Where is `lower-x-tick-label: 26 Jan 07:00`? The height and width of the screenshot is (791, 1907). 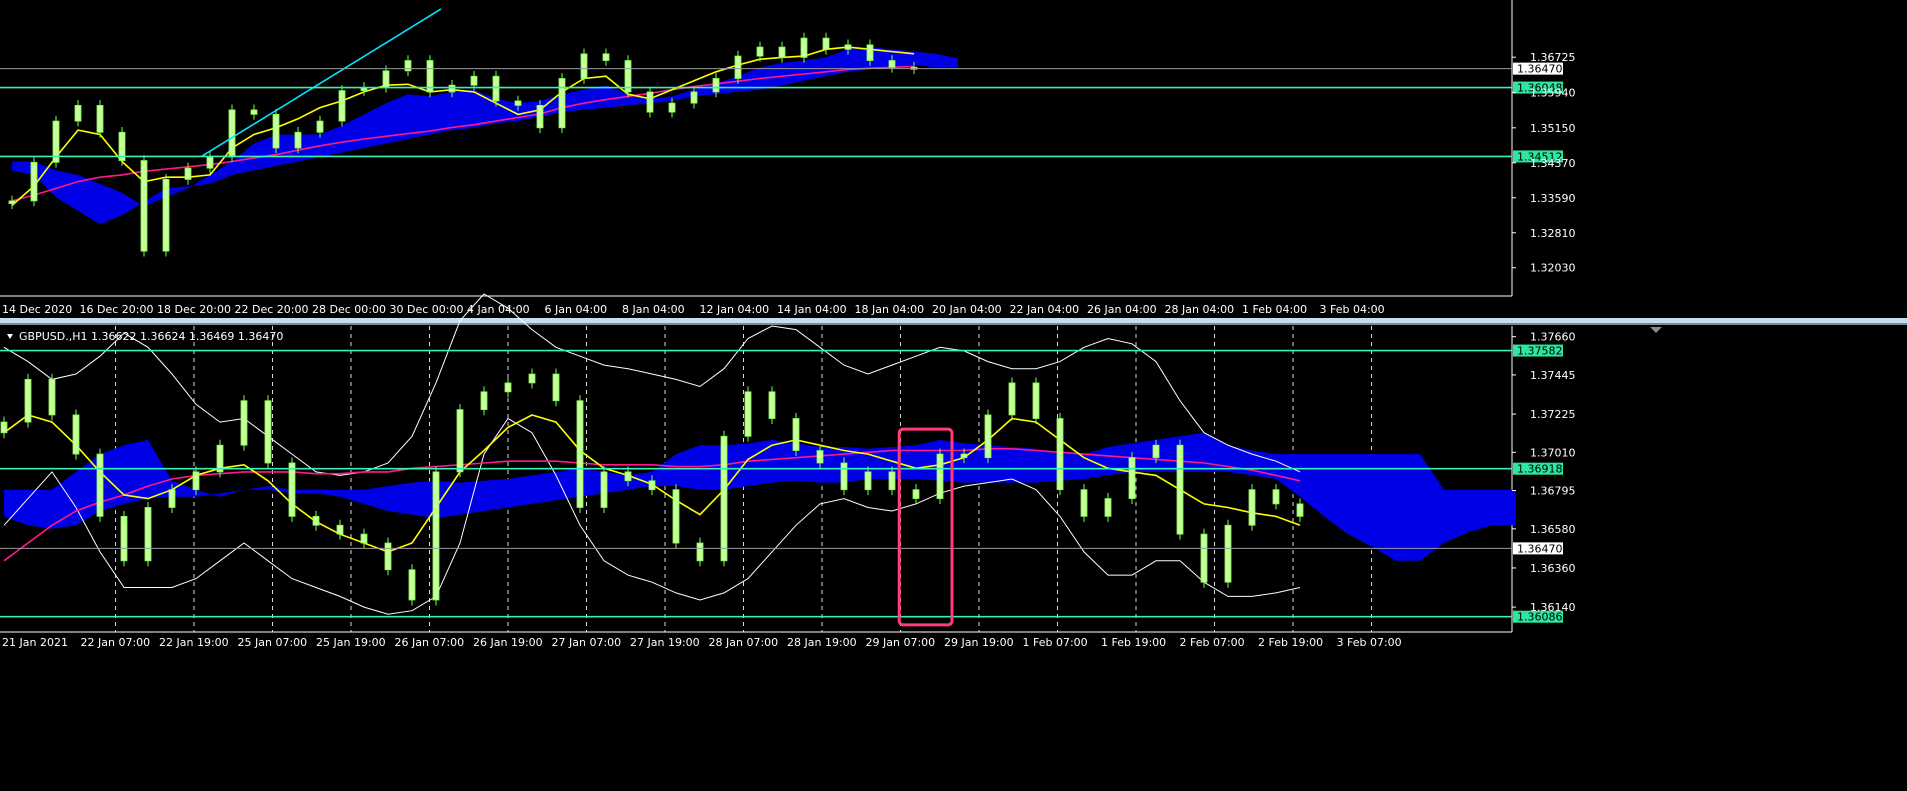
lower-x-tick-label: 26 Jan 07:00 is located at coordinates (430, 642).